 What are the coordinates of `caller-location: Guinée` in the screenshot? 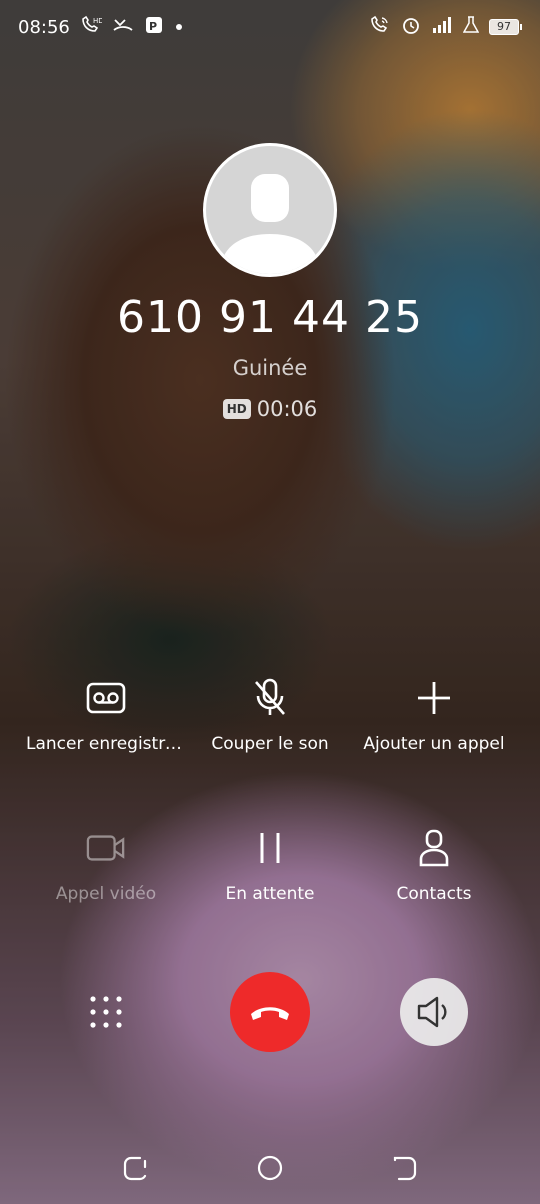 It's located at (270, 368).